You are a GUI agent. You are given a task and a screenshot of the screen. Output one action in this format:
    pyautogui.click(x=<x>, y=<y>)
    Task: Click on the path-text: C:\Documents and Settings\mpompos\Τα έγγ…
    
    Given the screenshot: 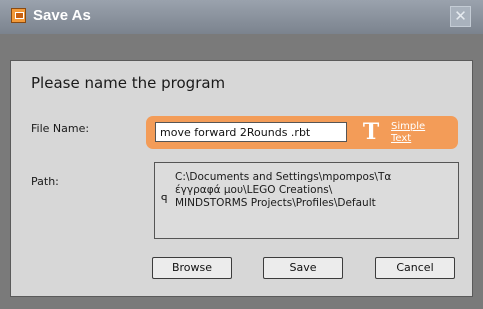 What is the action you would take?
    pyautogui.click(x=312, y=190)
    